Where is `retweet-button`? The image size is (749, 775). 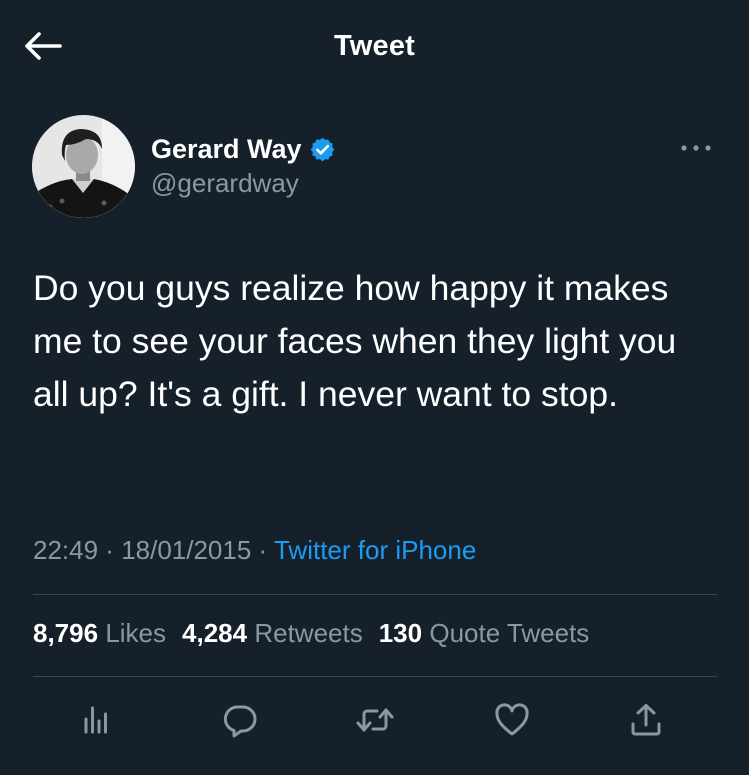
retweet-button is located at coordinates (375, 720).